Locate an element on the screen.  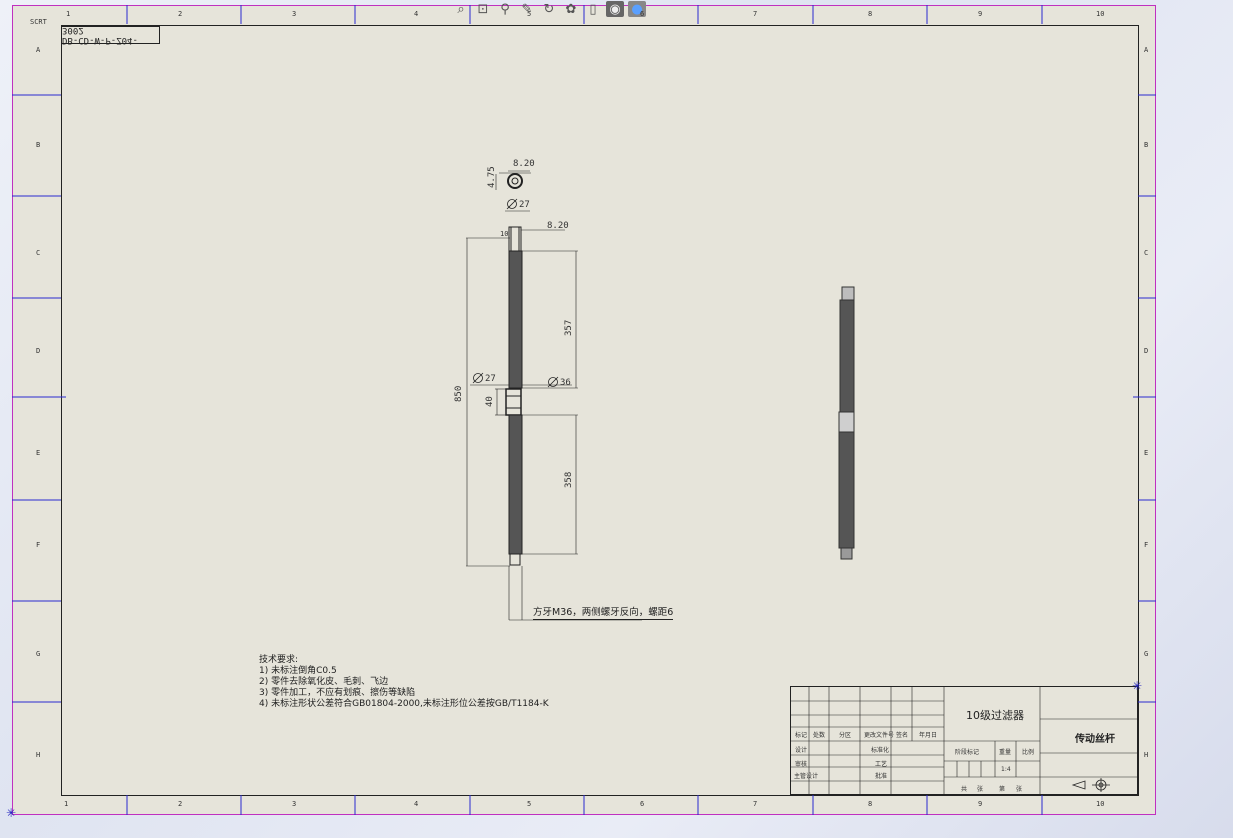
part-name: 传动丝杆 is located at coordinates (1095, 739).